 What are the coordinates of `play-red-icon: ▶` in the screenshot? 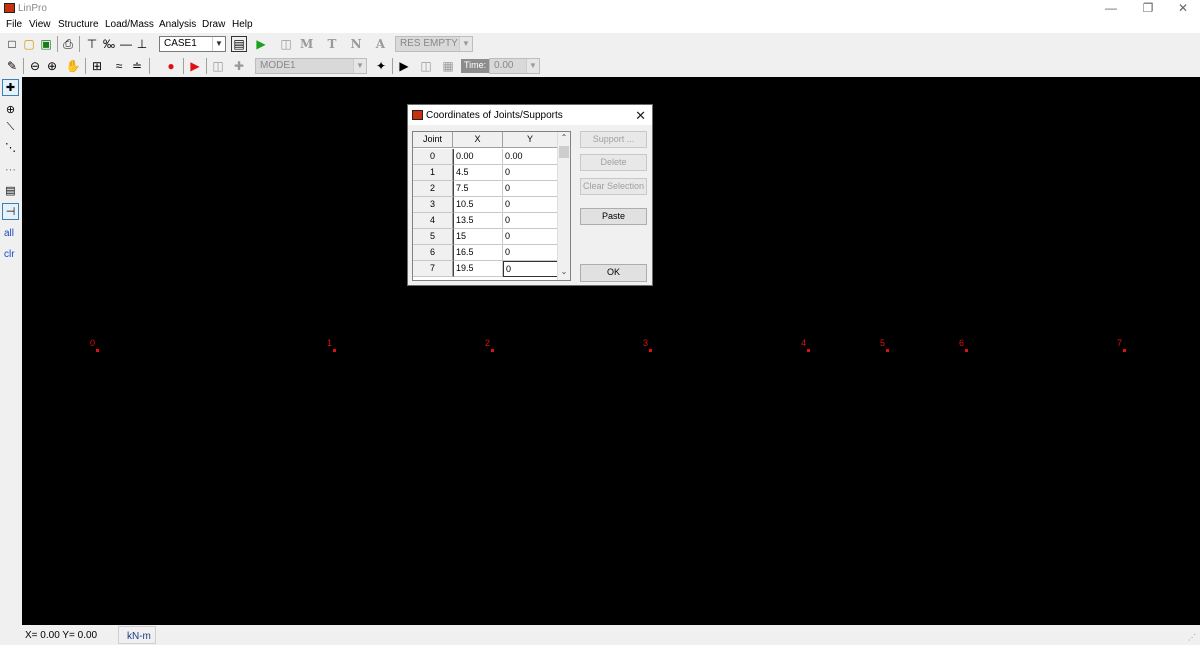 It's located at (195, 66).